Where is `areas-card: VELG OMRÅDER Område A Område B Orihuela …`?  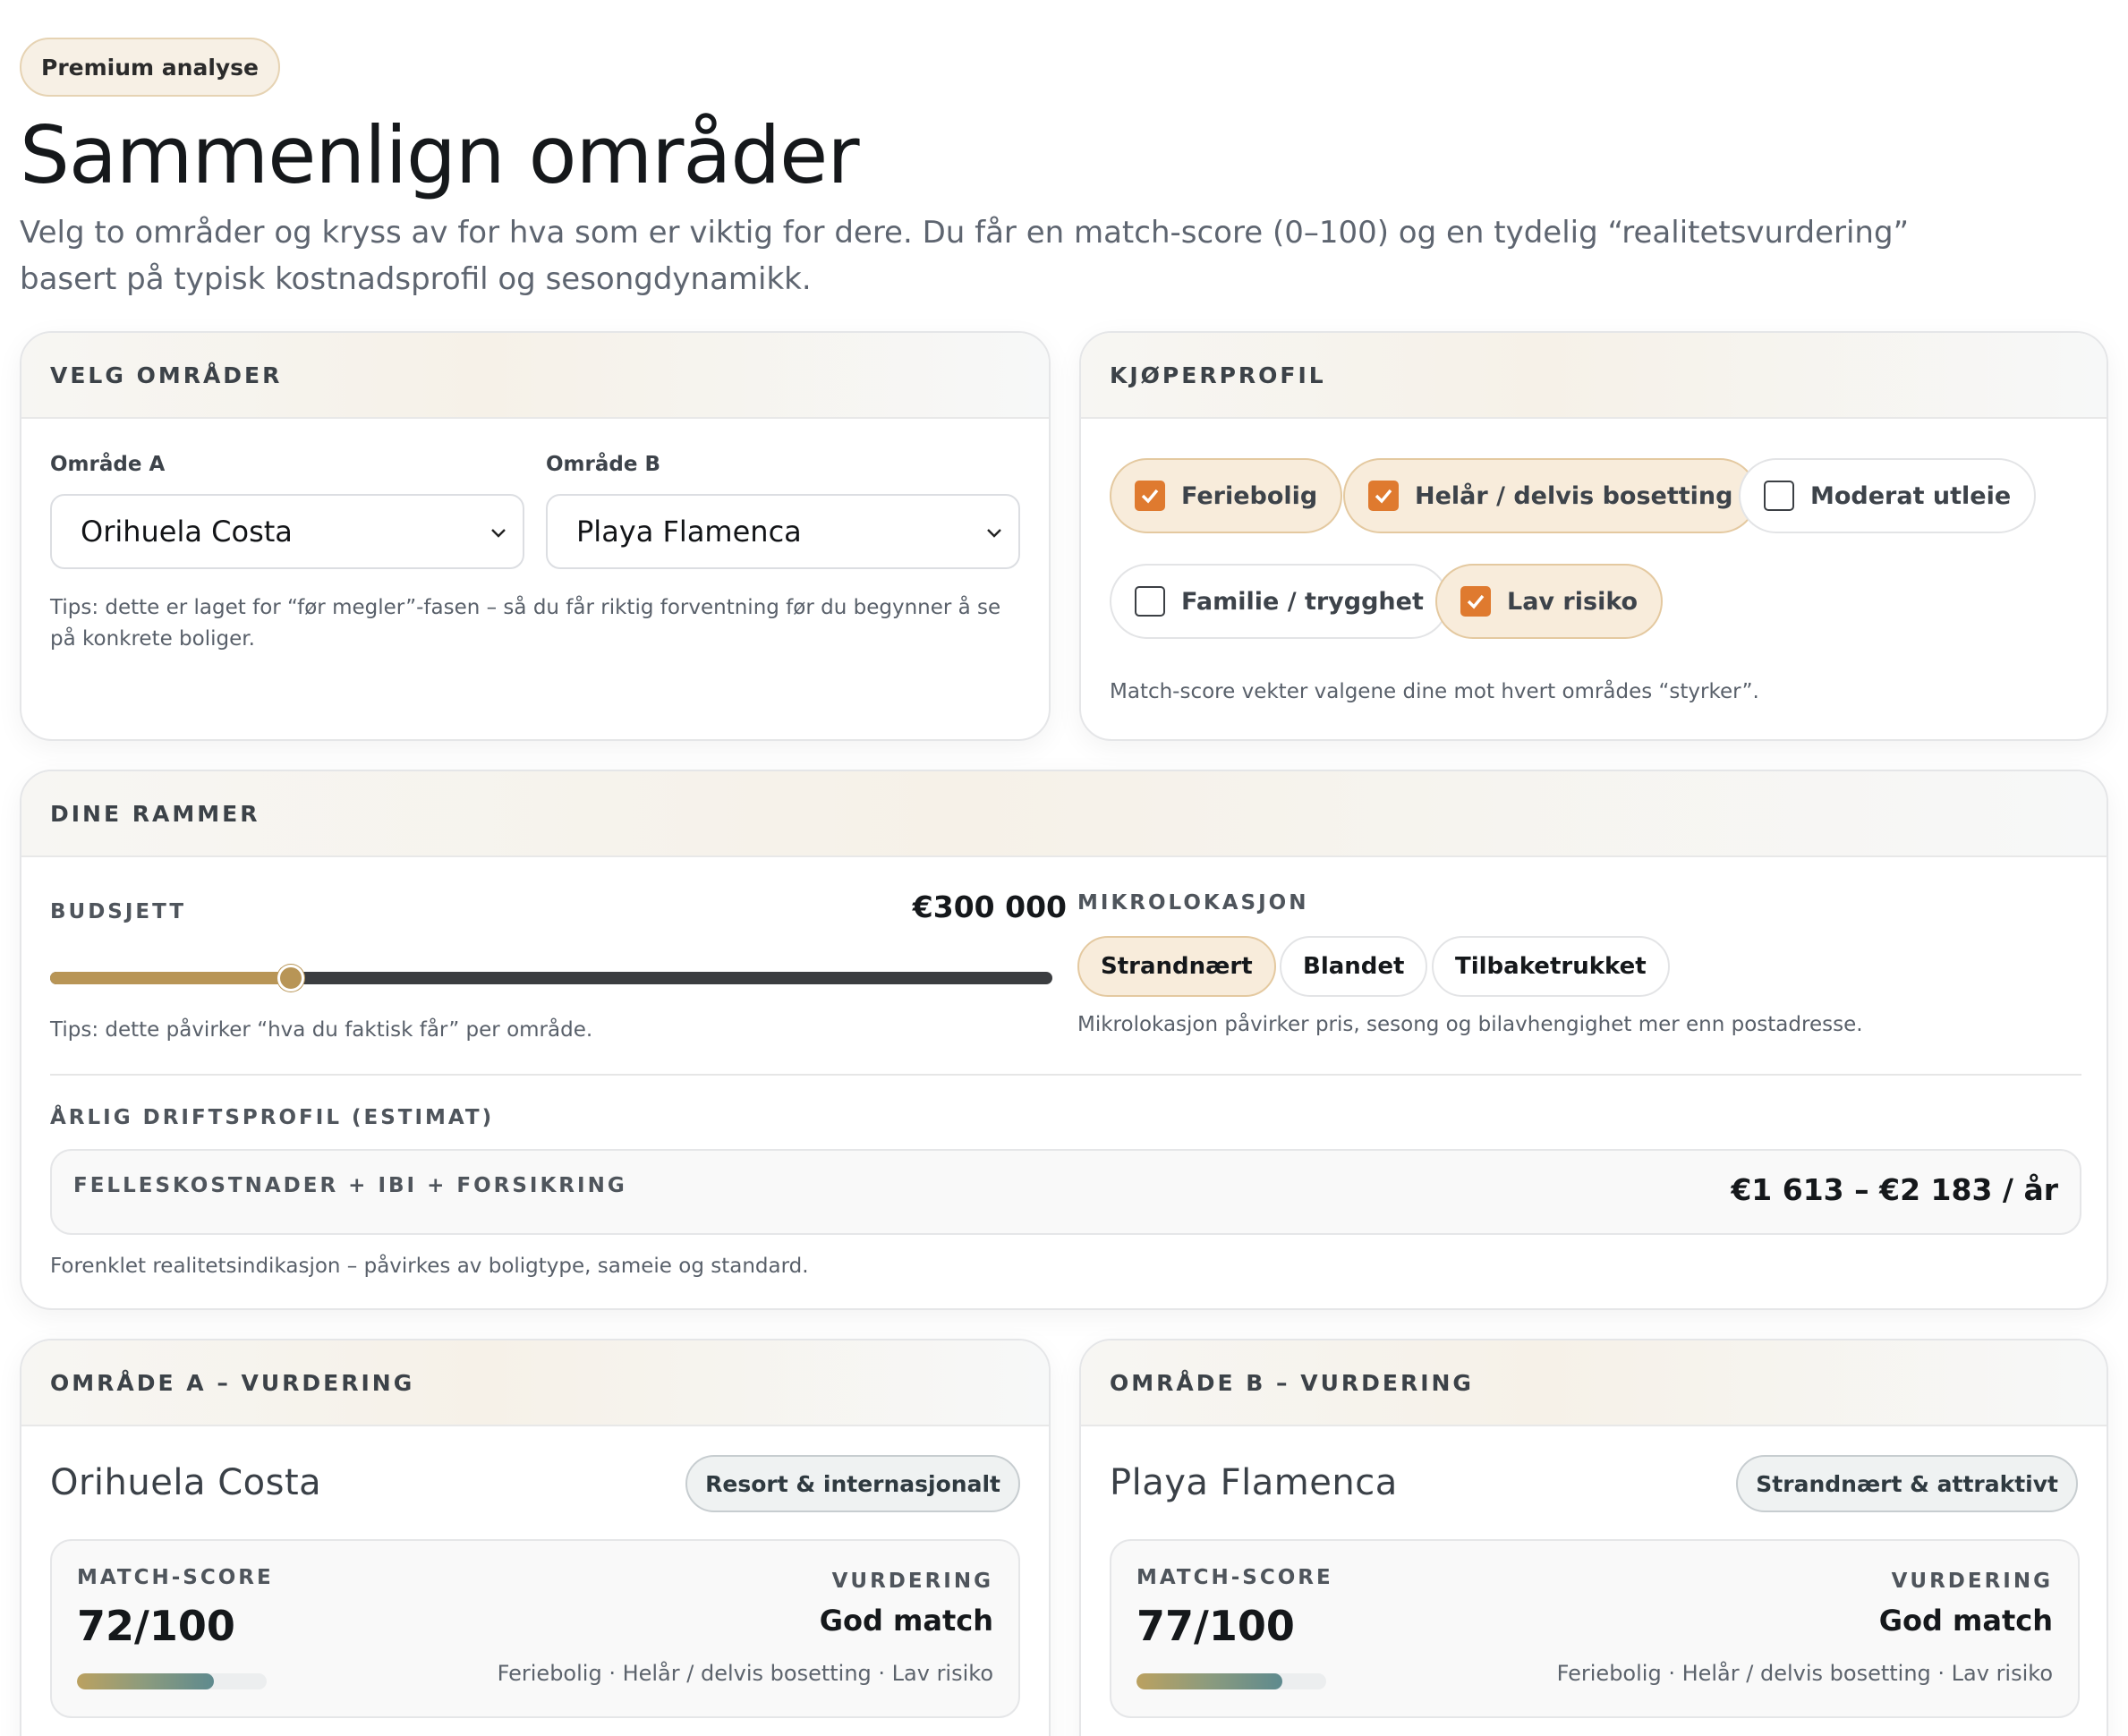
areas-card: VELG OMRÅDER Område A Område B Orihuela … is located at coordinates (535, 536).